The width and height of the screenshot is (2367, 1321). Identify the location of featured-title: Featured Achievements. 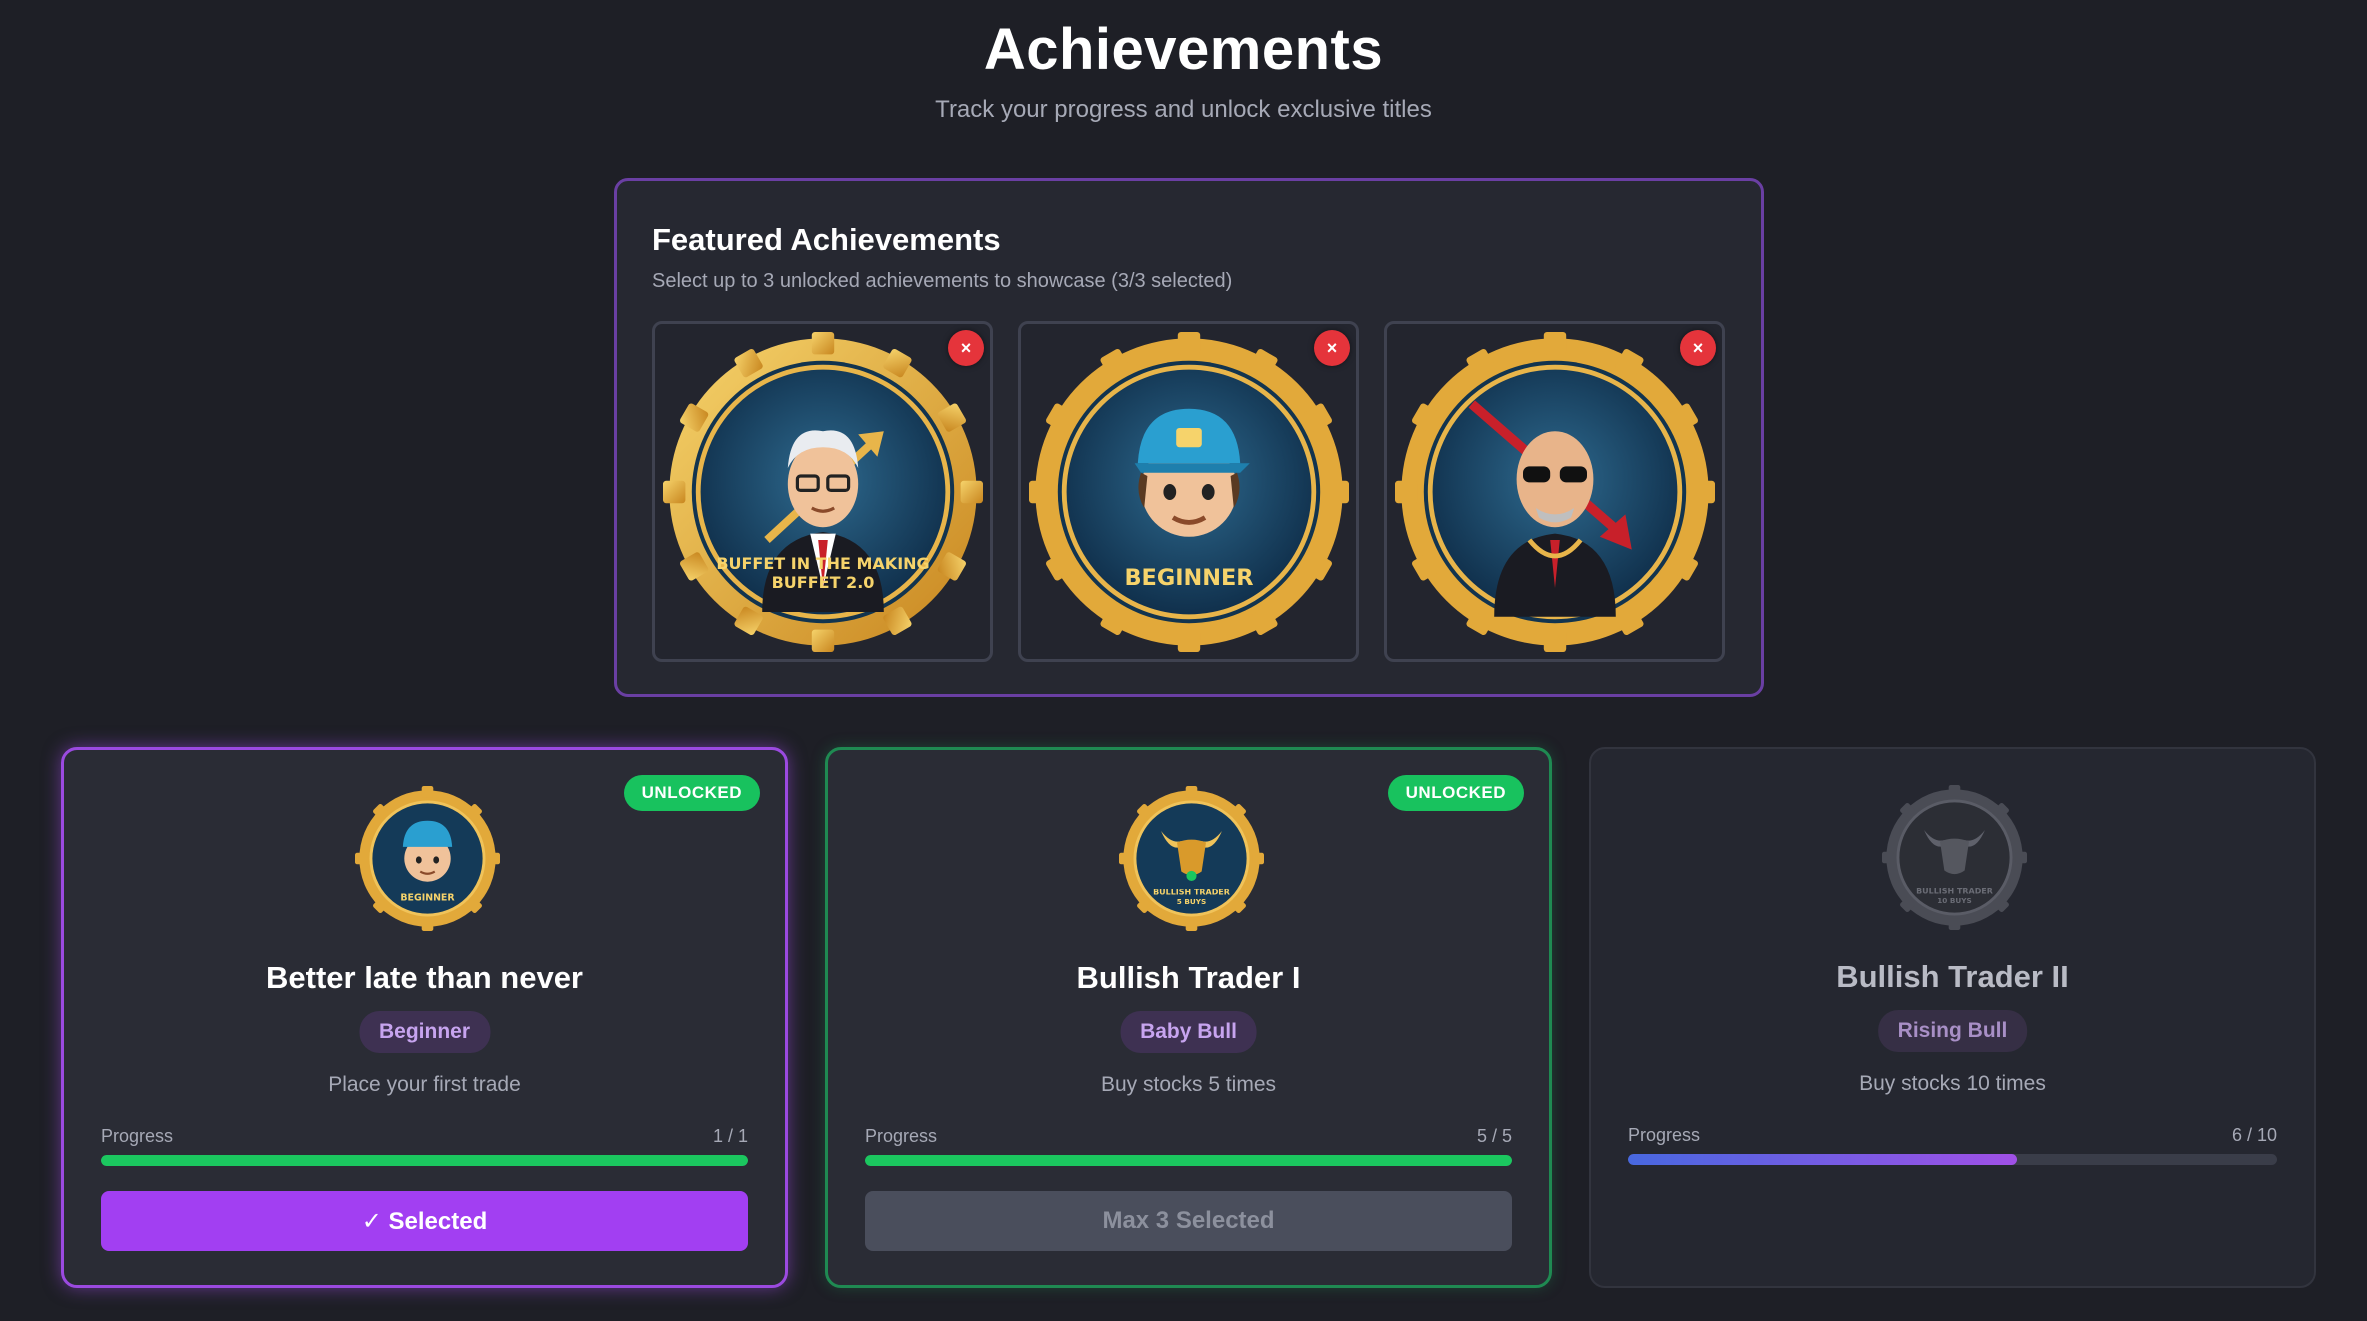
(826, 239).